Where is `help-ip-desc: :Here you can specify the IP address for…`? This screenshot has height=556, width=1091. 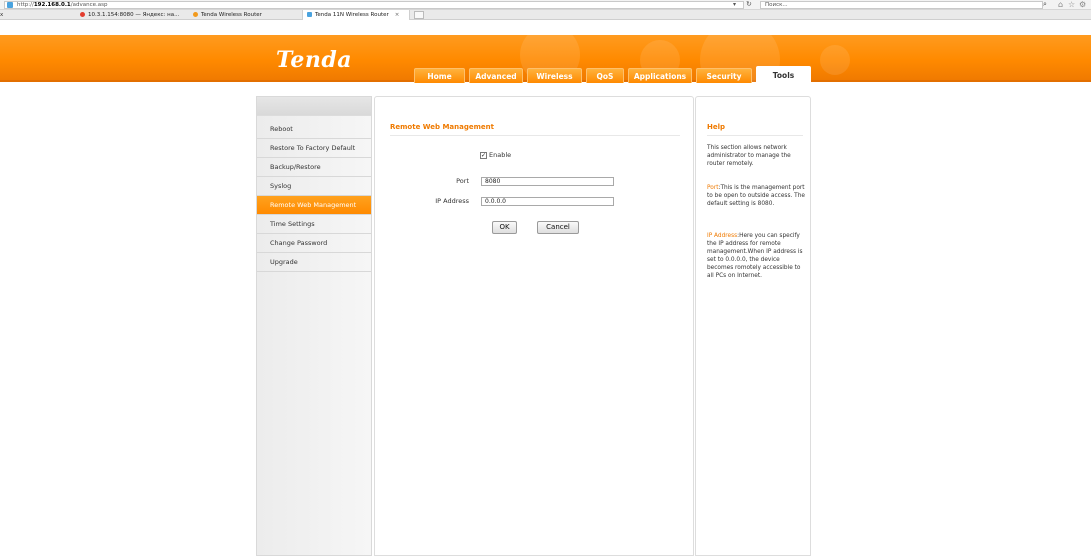
help-ip-desc: :Here you can specify the IP address for… is located at coordinates (755, 256).